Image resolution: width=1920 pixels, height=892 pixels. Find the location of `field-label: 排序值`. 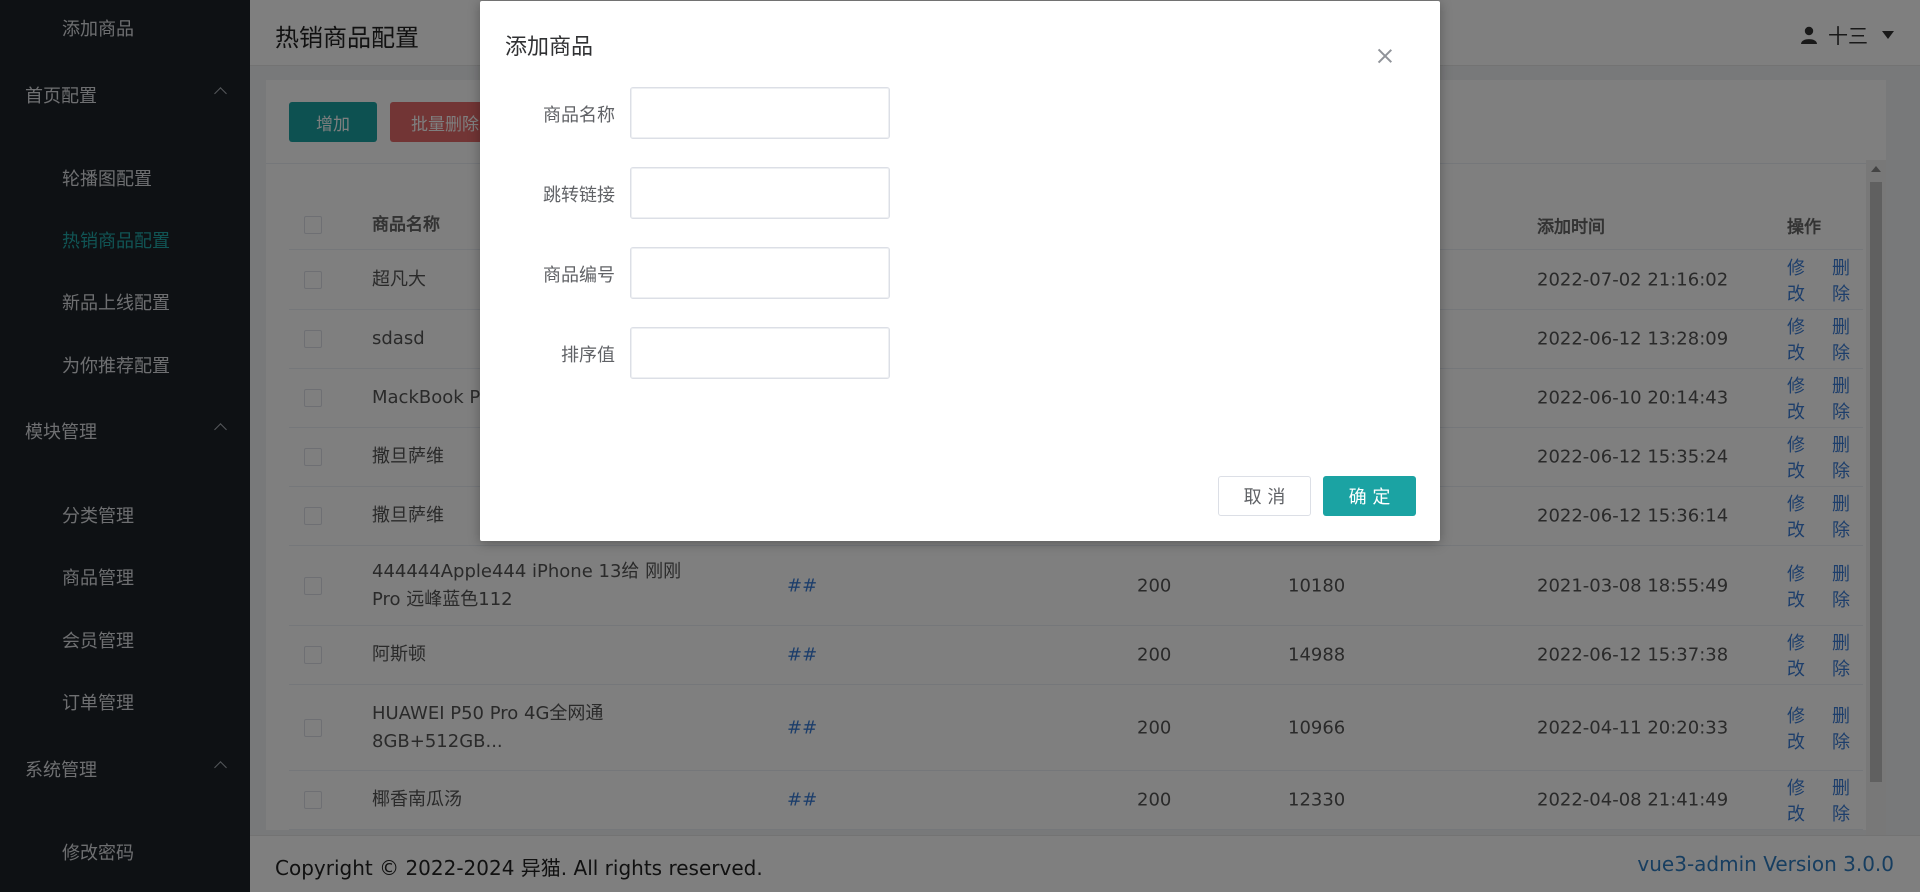

field-label: 排序值 is located at coordinates (588, 355).